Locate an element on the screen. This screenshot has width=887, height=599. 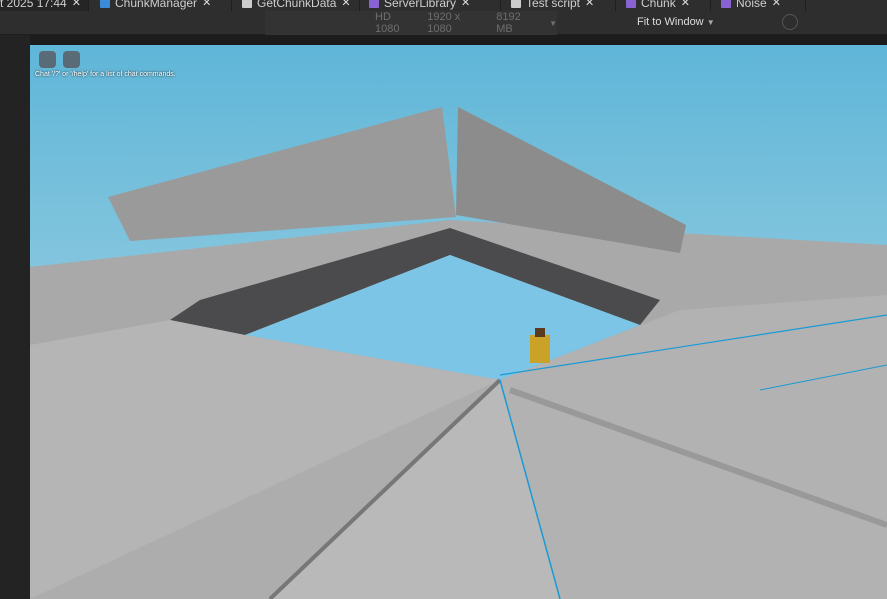
resolution: 1920 x 1080 is located at coordinates (444, 23).